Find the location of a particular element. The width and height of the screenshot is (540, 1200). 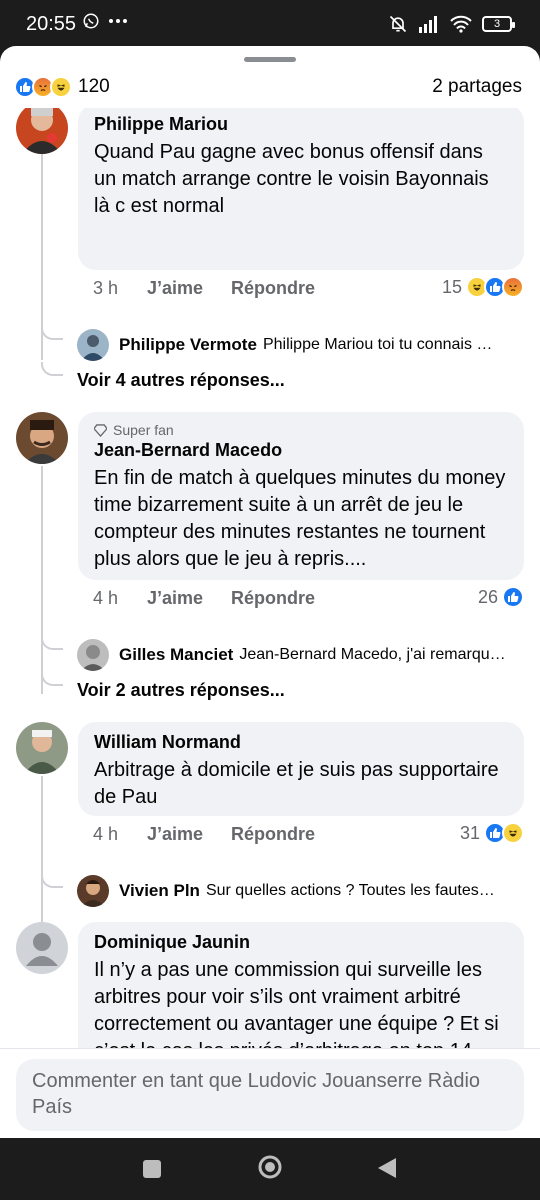

whatsapp-icon is located at coordinates (91, 21).